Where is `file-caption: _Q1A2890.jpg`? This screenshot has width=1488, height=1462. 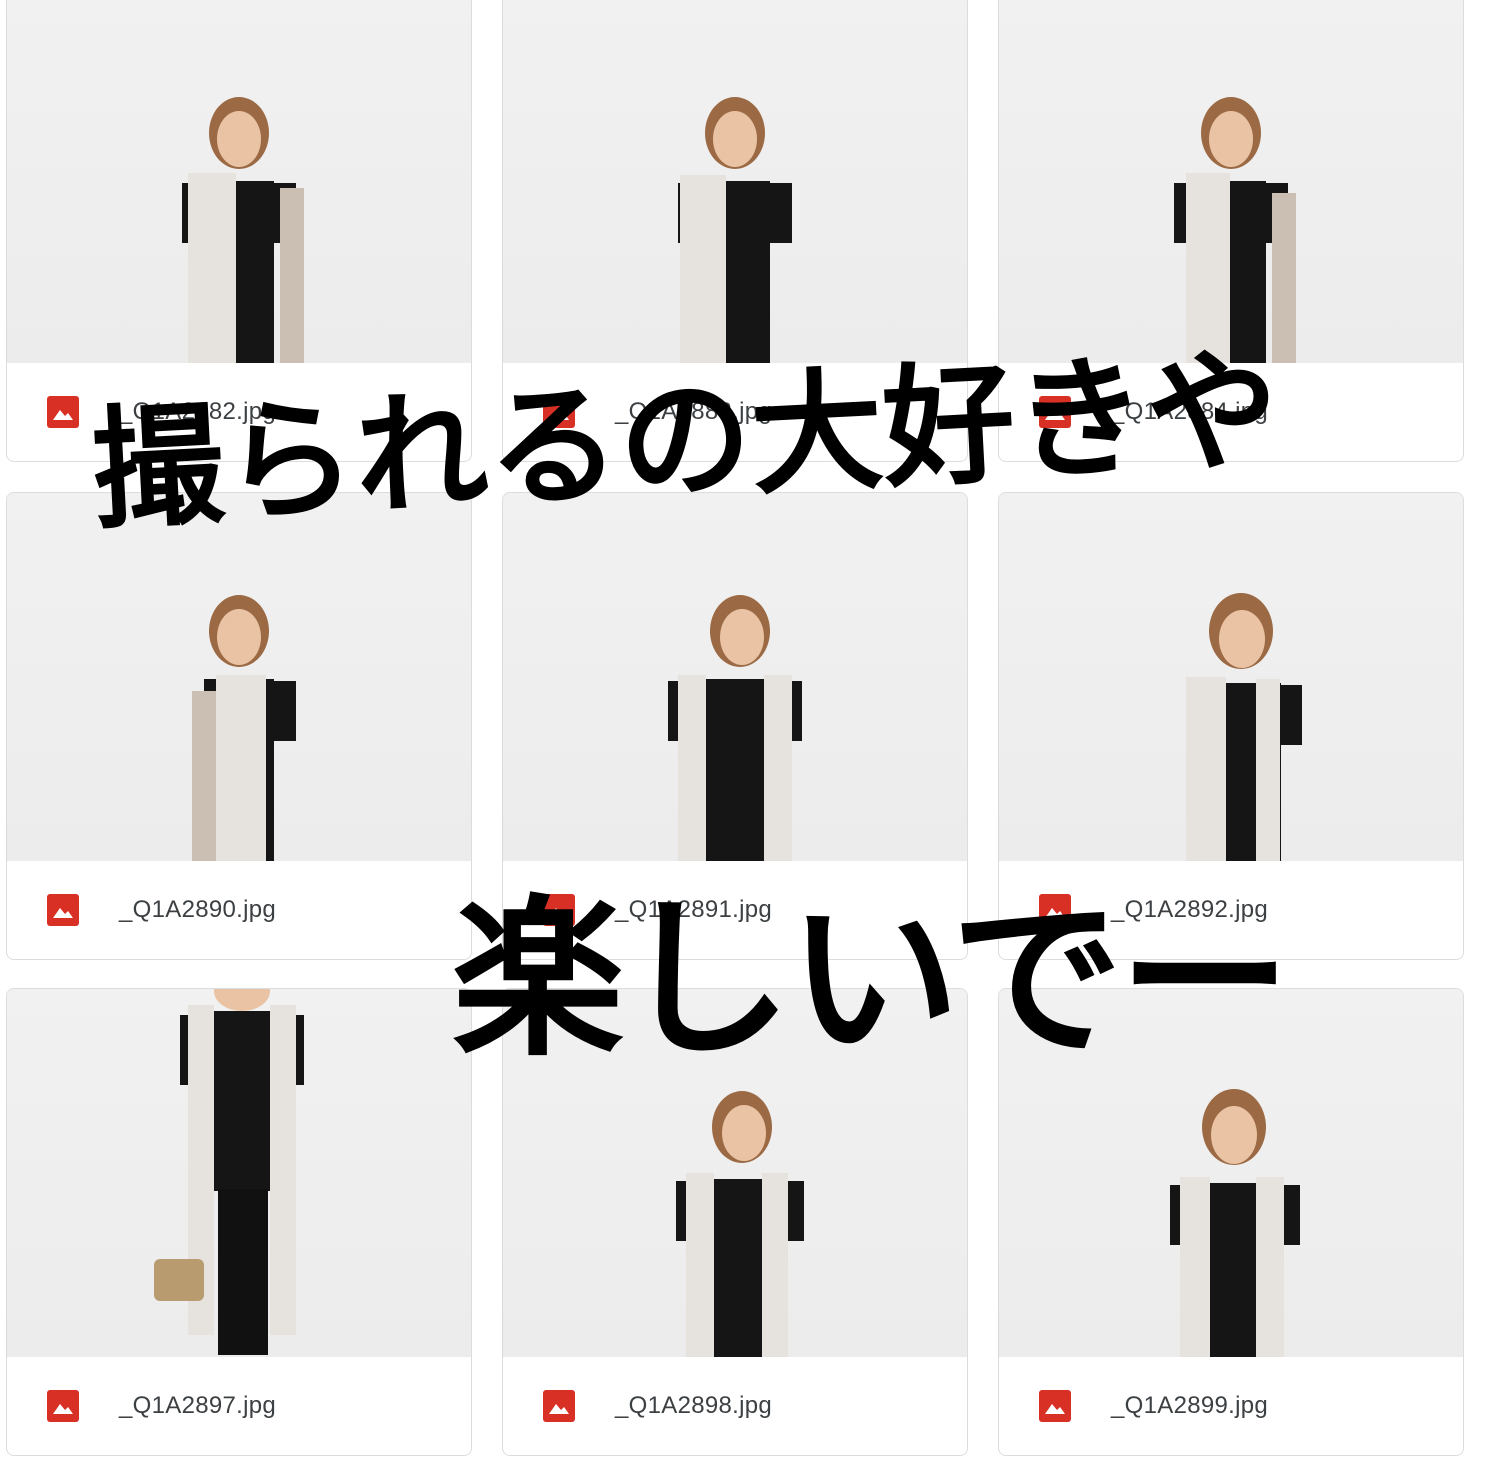 file-caption: _Q1A2890.jpg is located at coordinates (239, 910).